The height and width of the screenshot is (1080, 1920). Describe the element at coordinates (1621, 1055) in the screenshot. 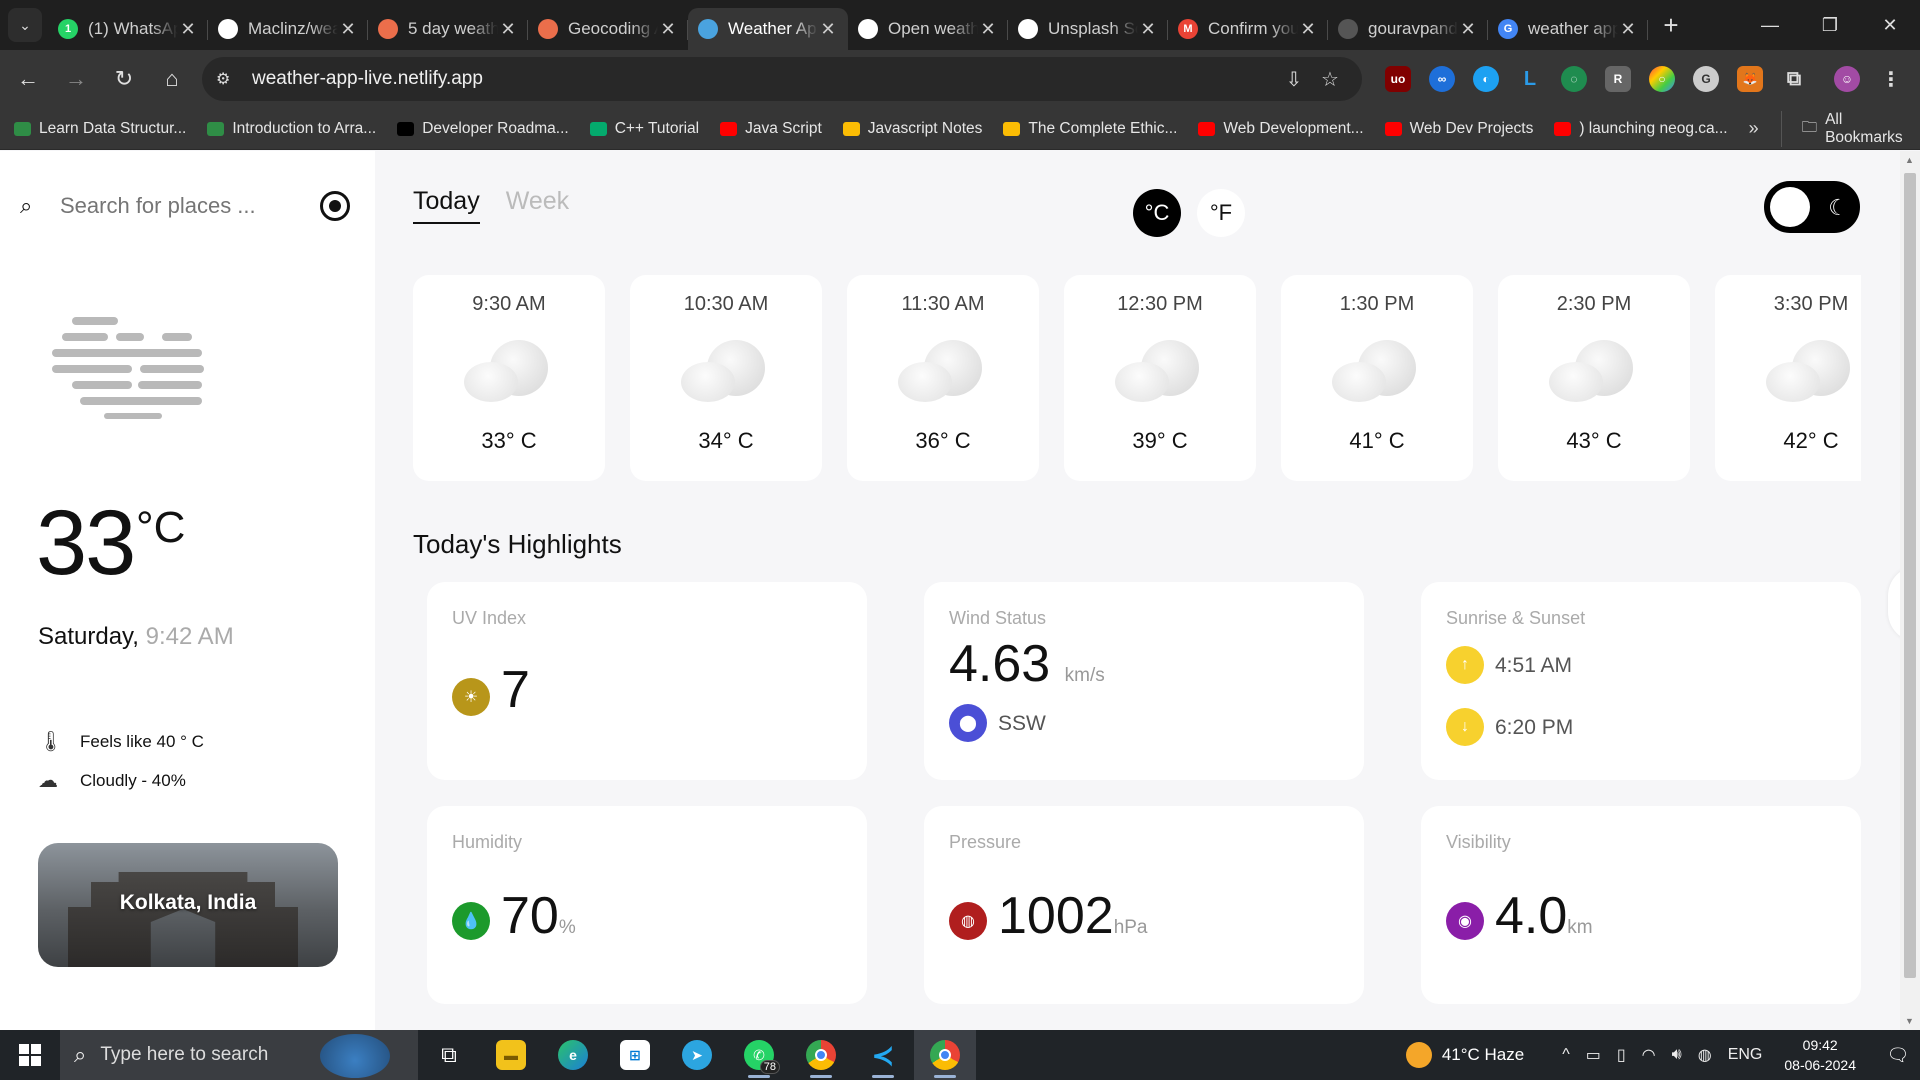

I see `device-icon: ▯` at that location.